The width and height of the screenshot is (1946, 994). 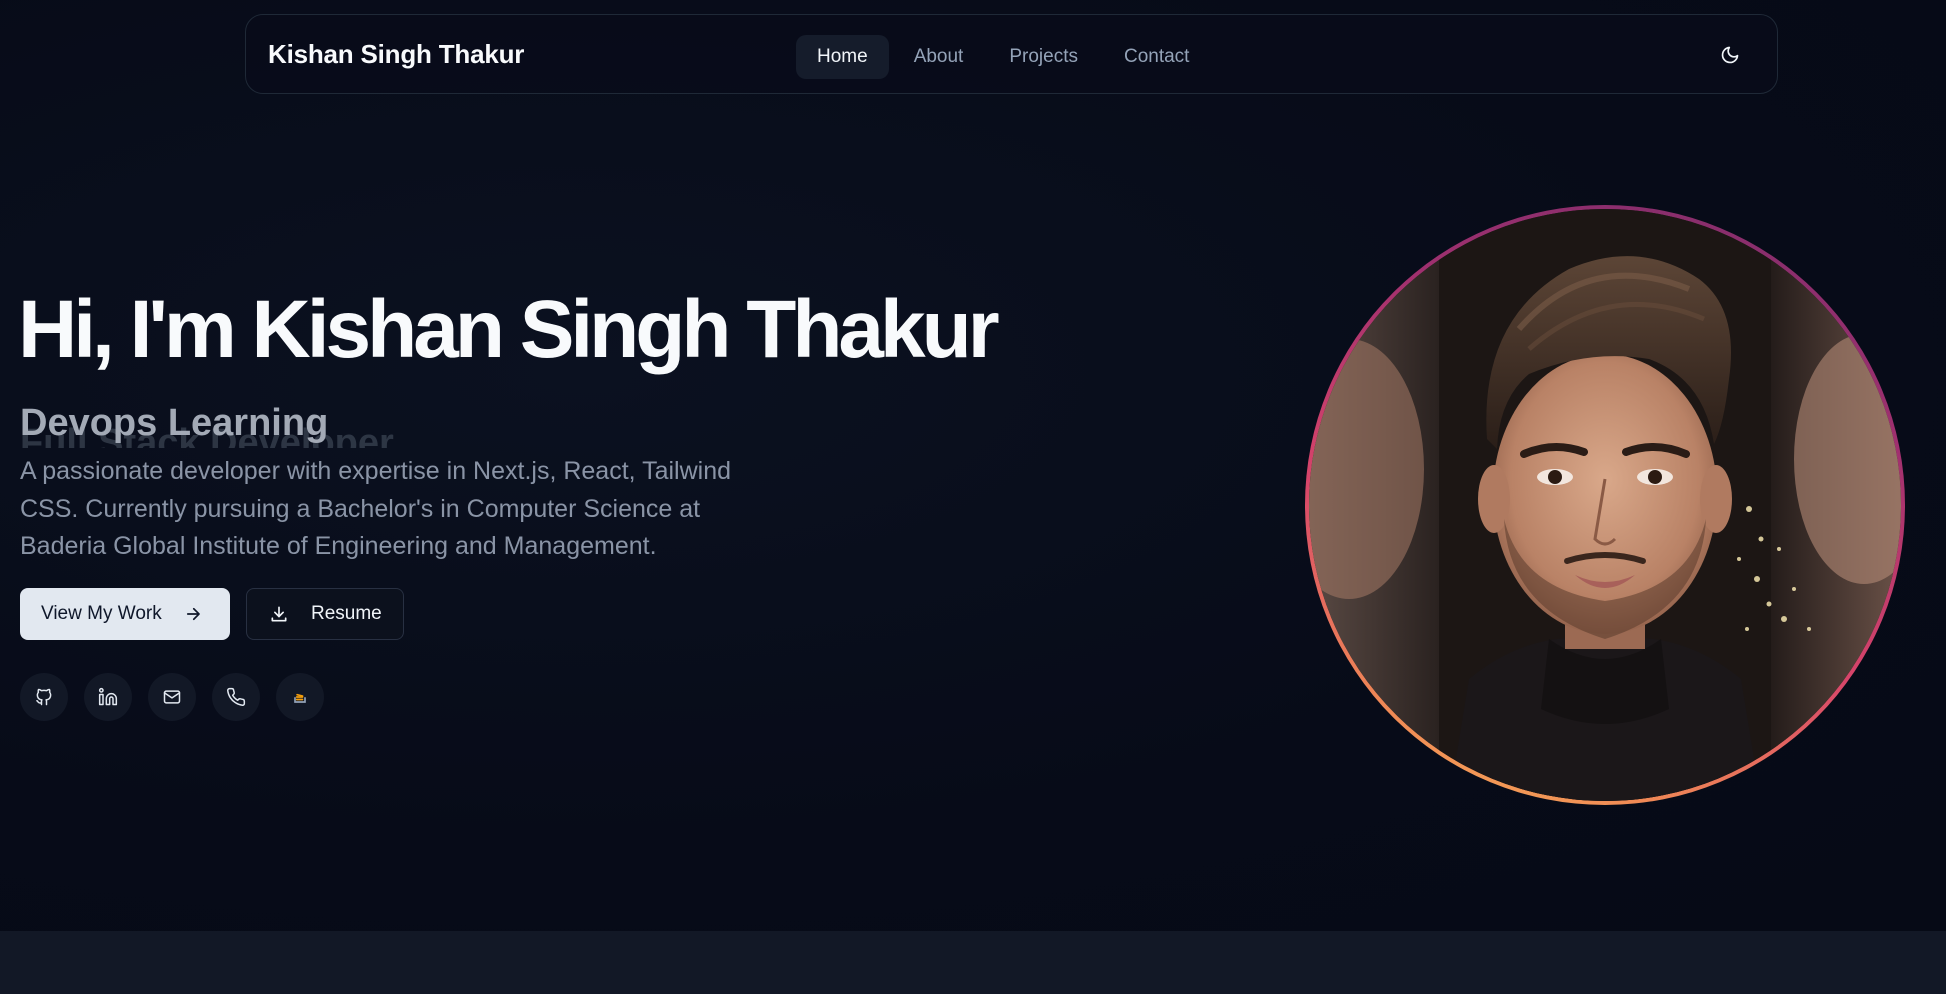 I want to click on nav-link-contact: Contact, so click(x=1156, y=57).